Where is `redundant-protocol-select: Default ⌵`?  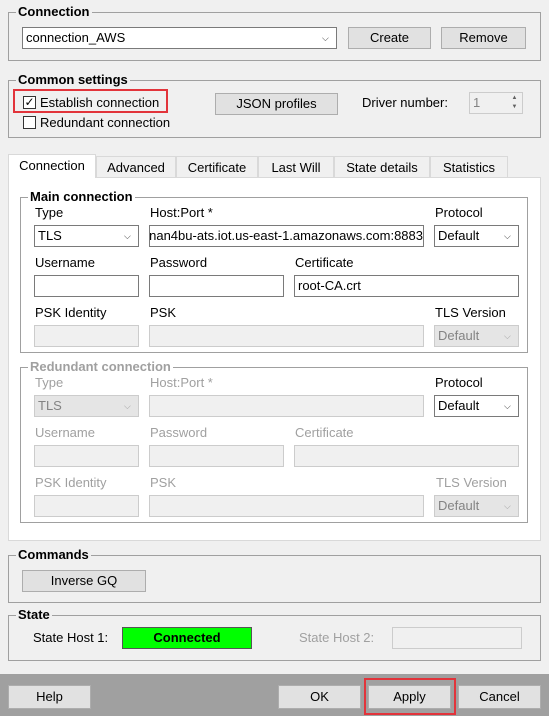 redundant-protocol-select: Default ⌵ is located at coordinates (476, 406).